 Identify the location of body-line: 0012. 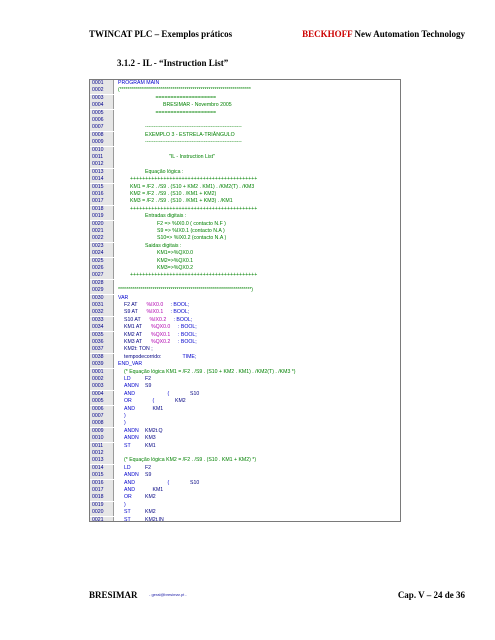
(245, 453).